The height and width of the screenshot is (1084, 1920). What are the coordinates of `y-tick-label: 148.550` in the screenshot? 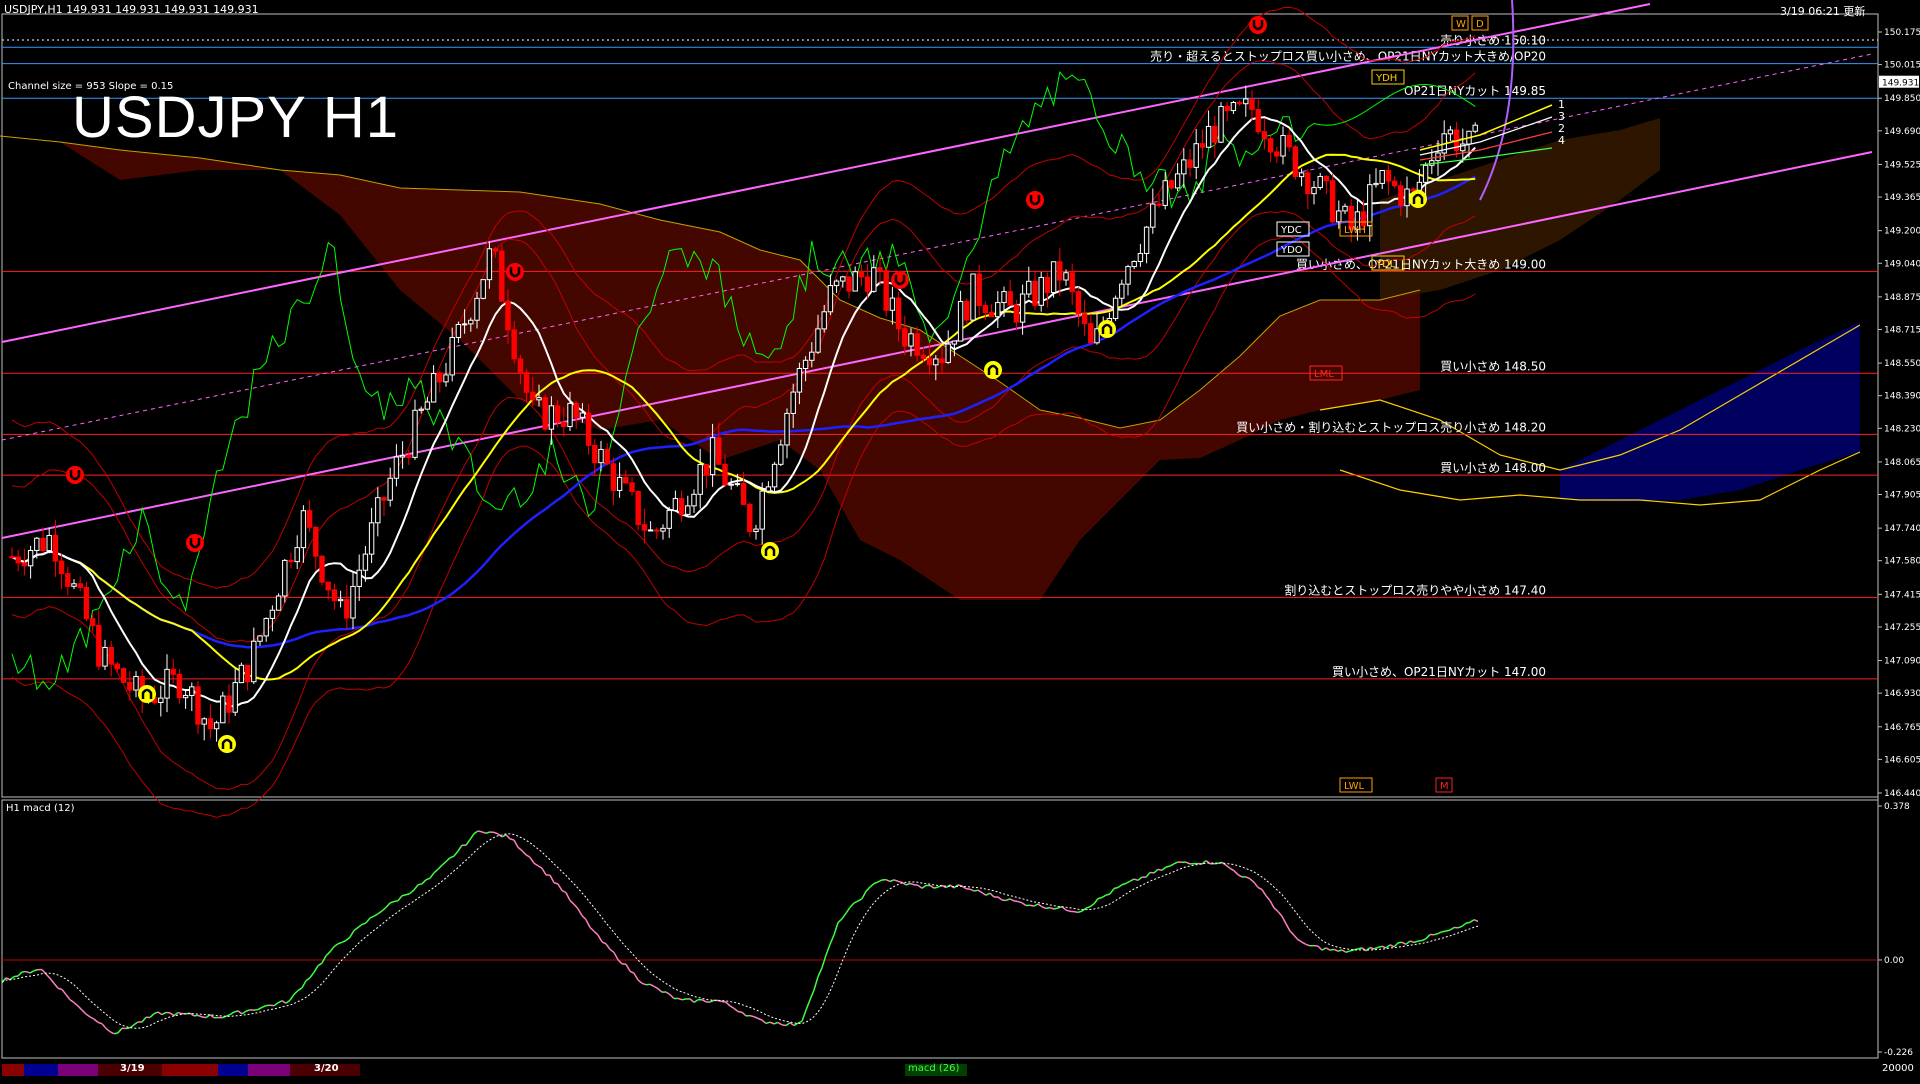 It's located at (1902, 364).